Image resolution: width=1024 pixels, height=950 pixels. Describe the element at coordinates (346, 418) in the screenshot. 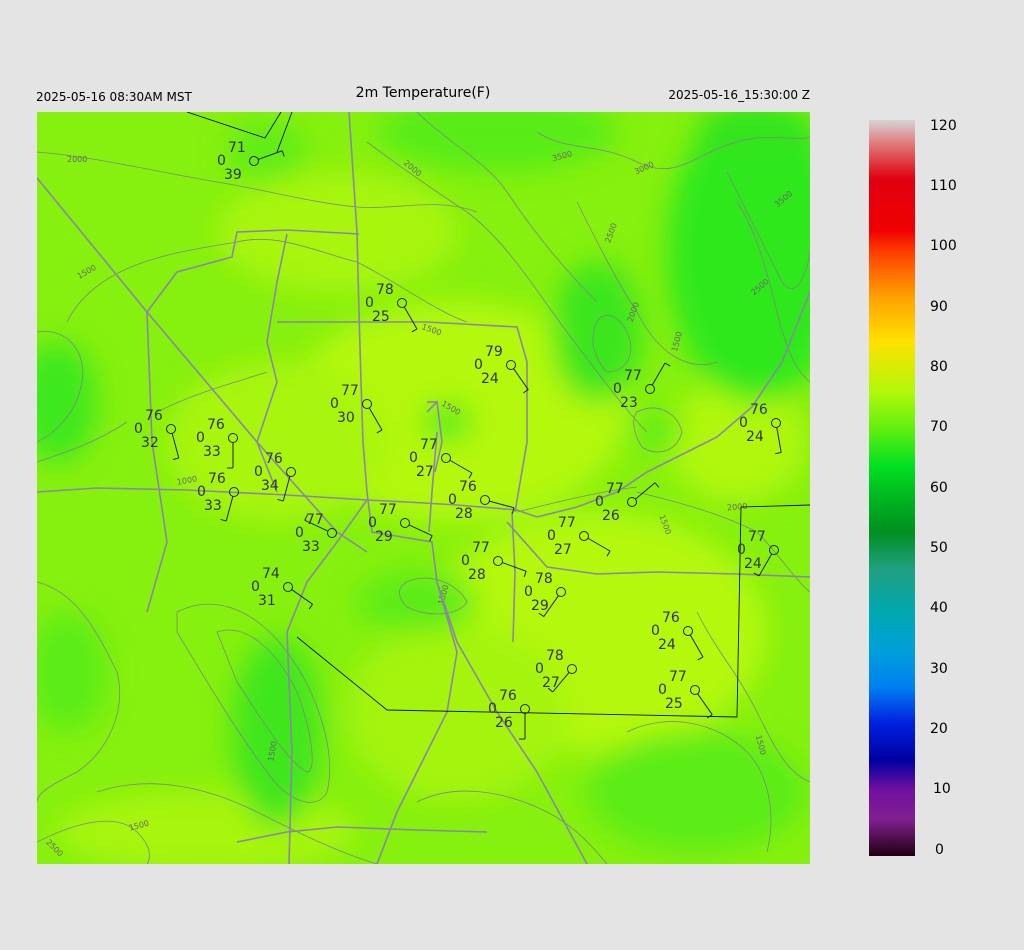

I see `station-dewpoint: 30` at that location.